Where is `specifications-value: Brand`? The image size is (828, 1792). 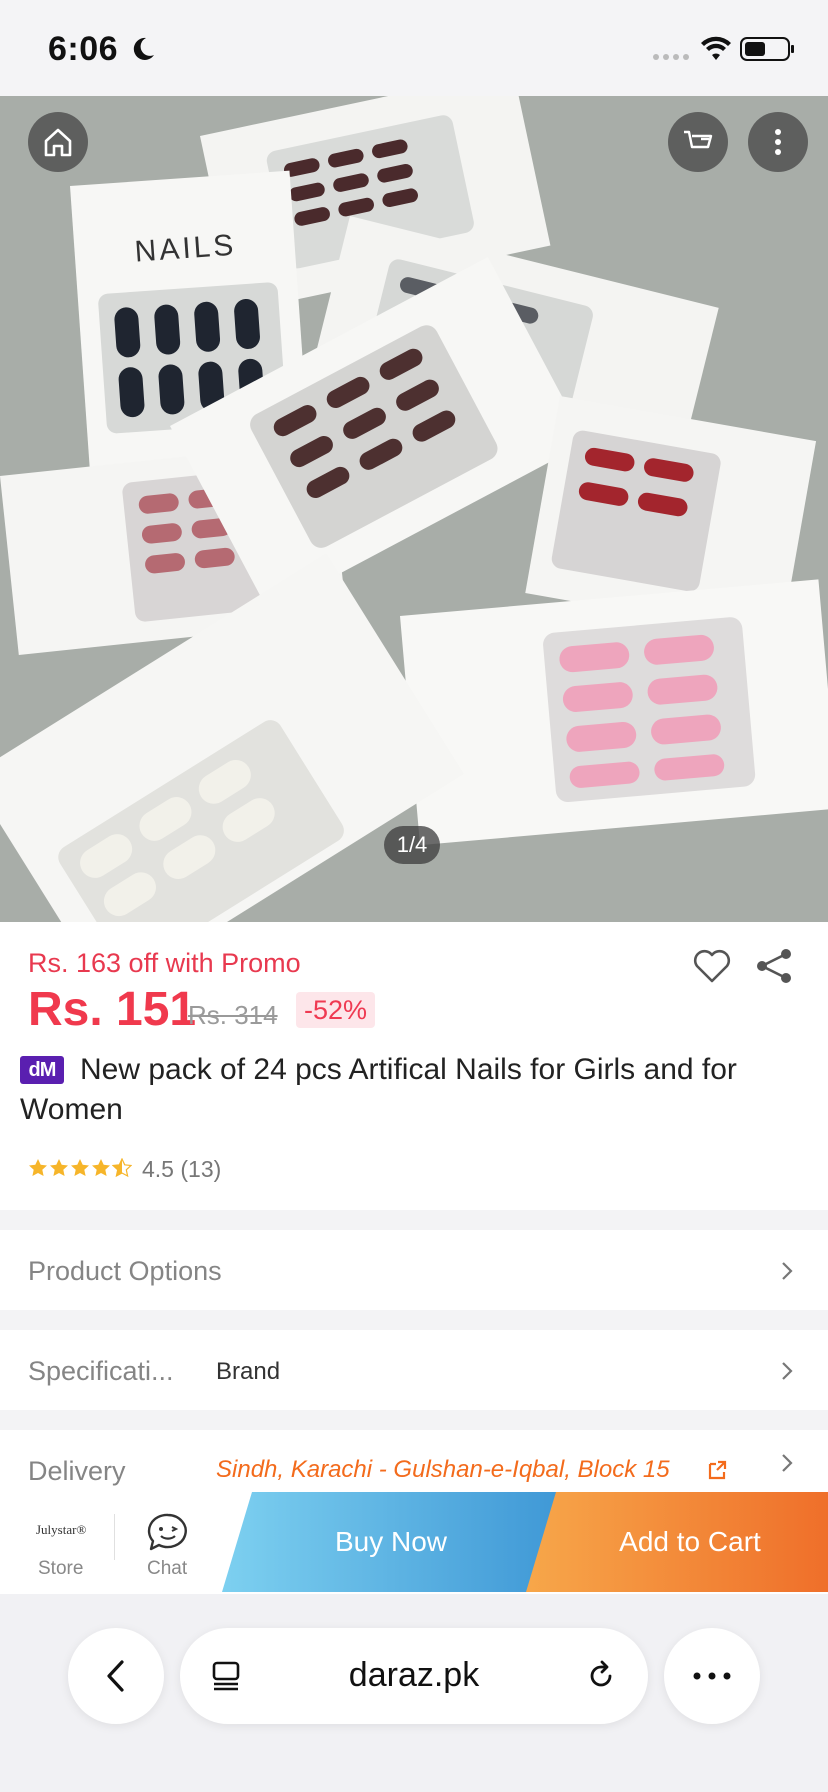 specifications-value: Brand is located at coordinates (248, 1371).